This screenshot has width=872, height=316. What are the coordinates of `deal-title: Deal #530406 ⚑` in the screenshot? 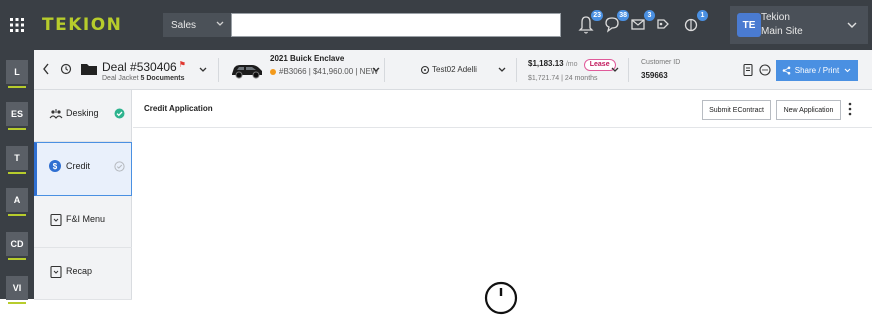 It's located at (144, 67).